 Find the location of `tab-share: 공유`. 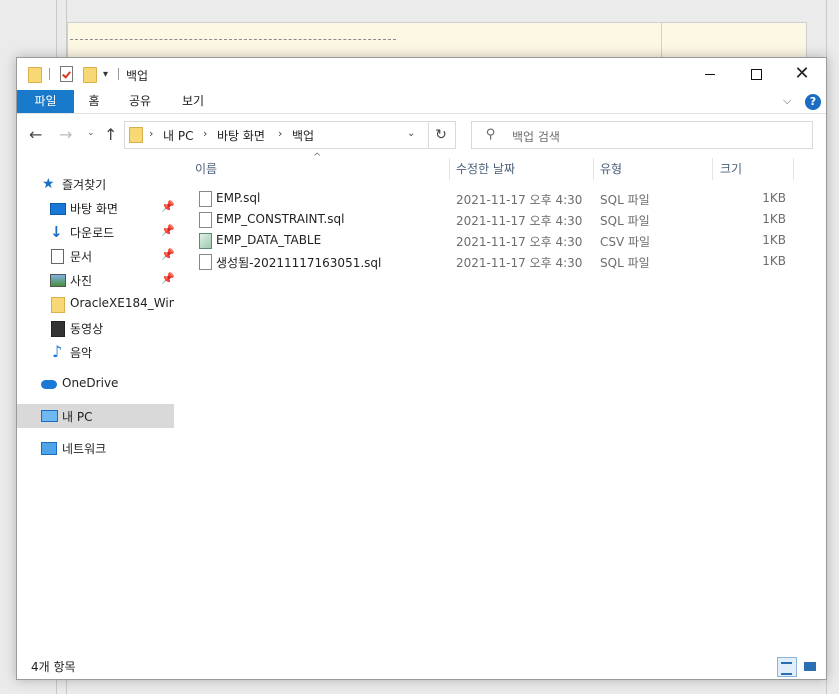

tab-share: 공유 is located at coordinates (140, 101).